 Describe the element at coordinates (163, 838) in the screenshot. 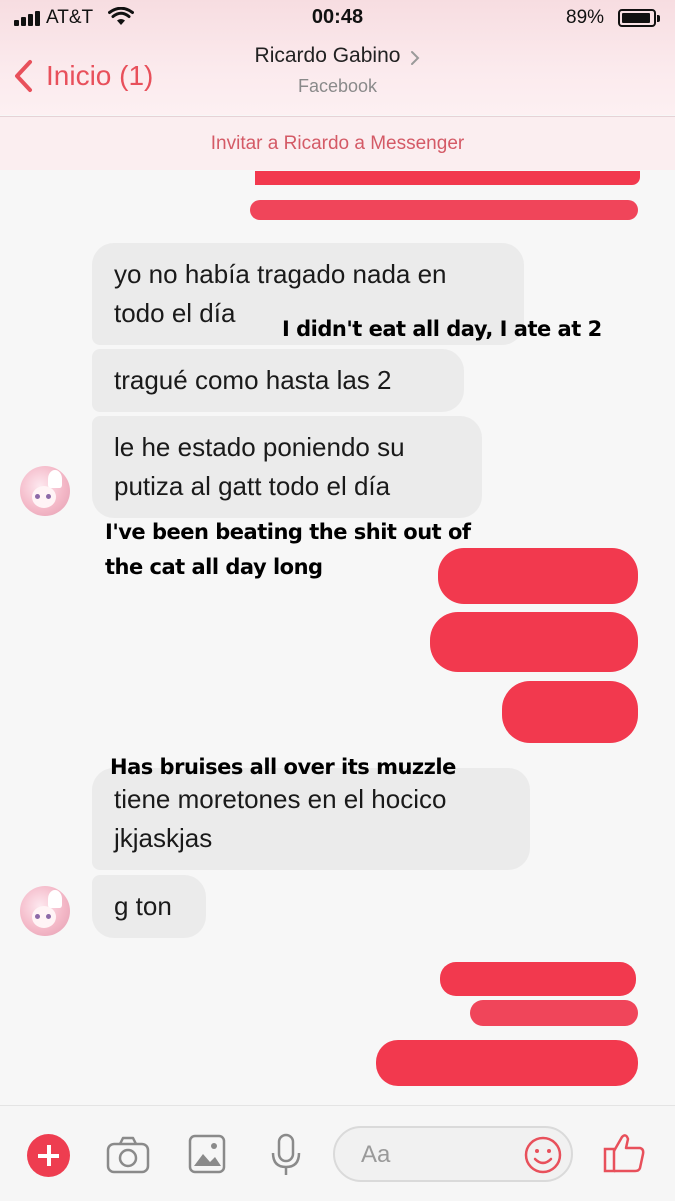

I see `message-line: jkjaskjas` at that location.